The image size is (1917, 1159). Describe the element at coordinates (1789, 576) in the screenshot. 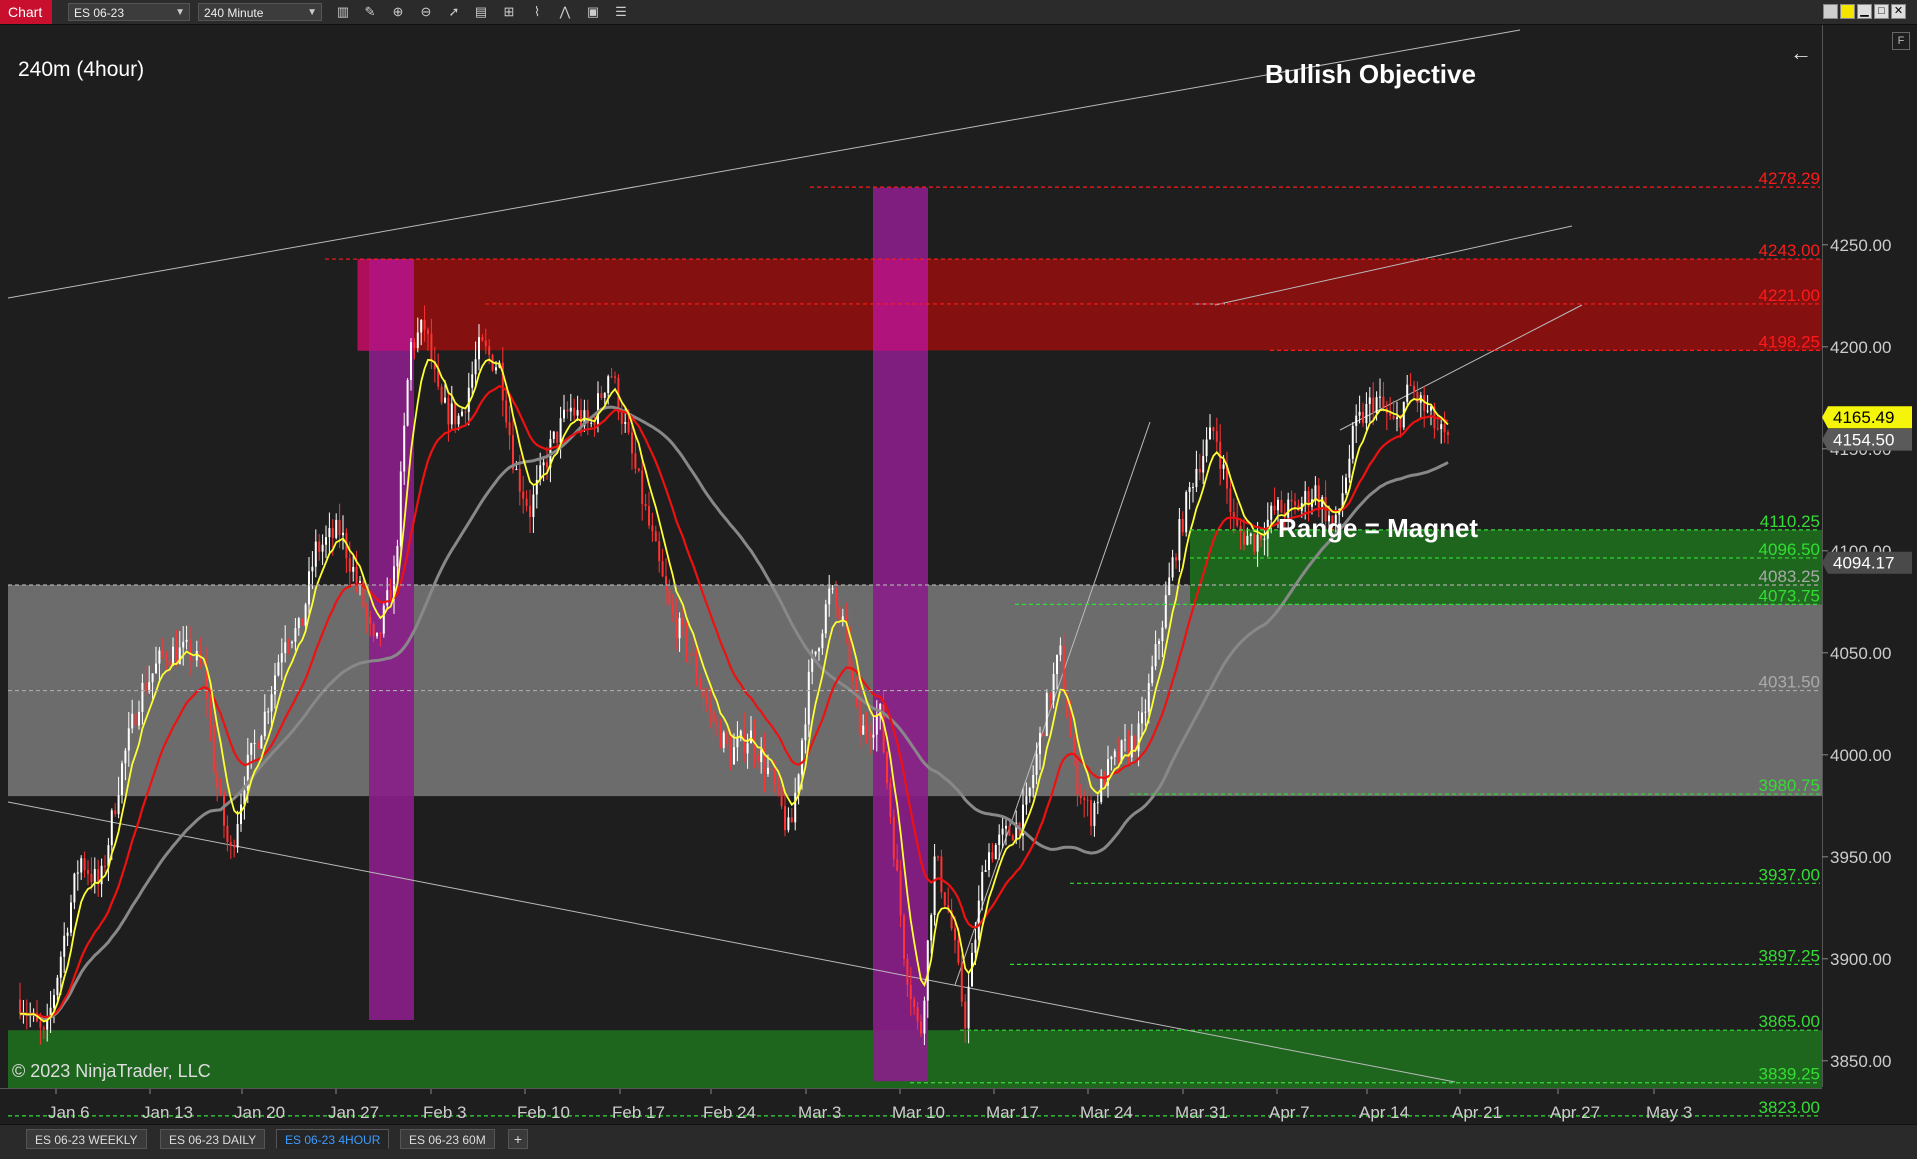

I see `level-label: 4083.25` at that location.